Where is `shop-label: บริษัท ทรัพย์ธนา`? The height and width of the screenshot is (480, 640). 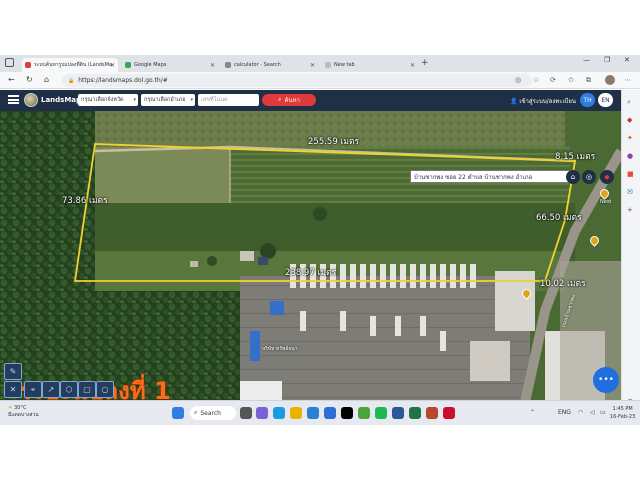
shop-label: บริษัท ทรัพย์ธนา is located at coordinates (280, 349).